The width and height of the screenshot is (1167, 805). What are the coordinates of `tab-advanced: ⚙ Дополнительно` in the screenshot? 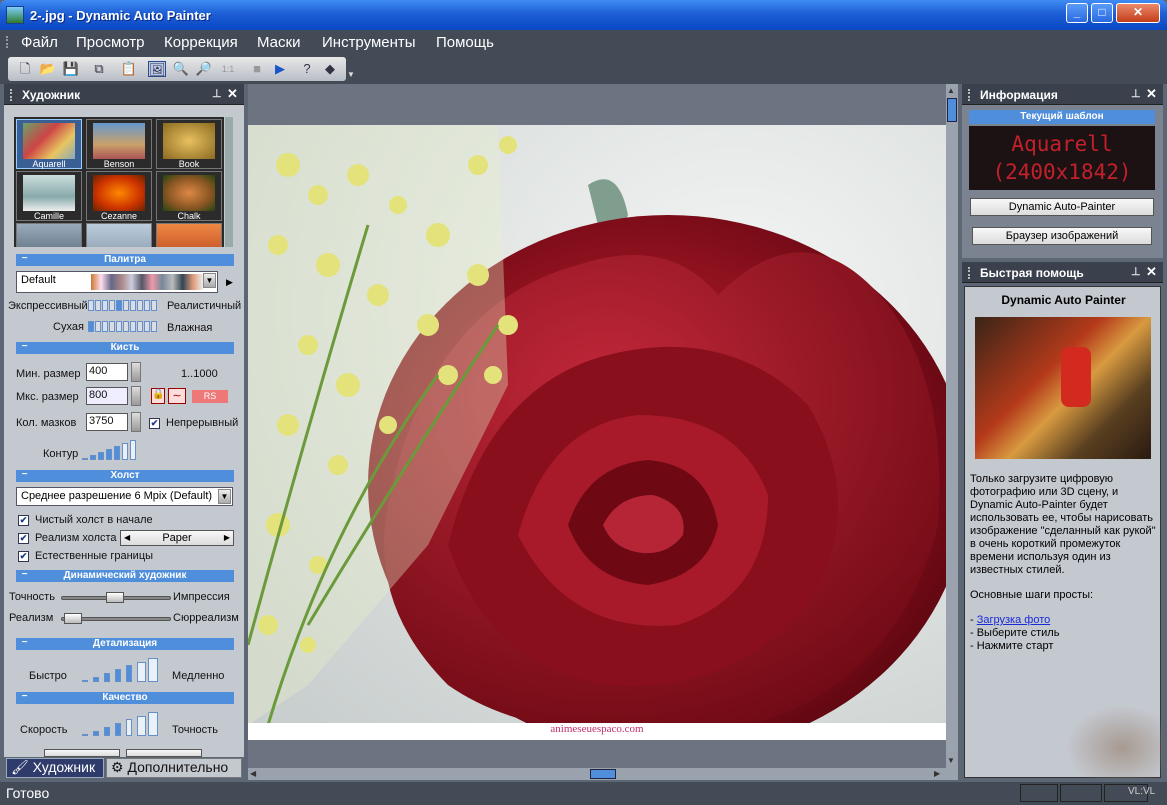 It's located at (174, 768).